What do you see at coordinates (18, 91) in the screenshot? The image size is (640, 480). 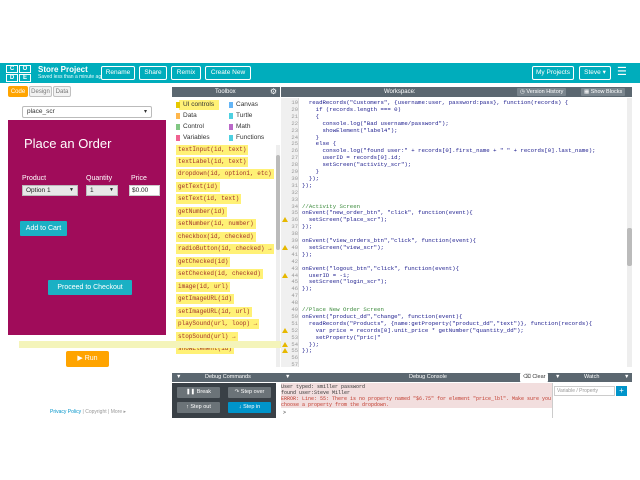 I see `tab-code: Code` at bounding box center [18, 91].